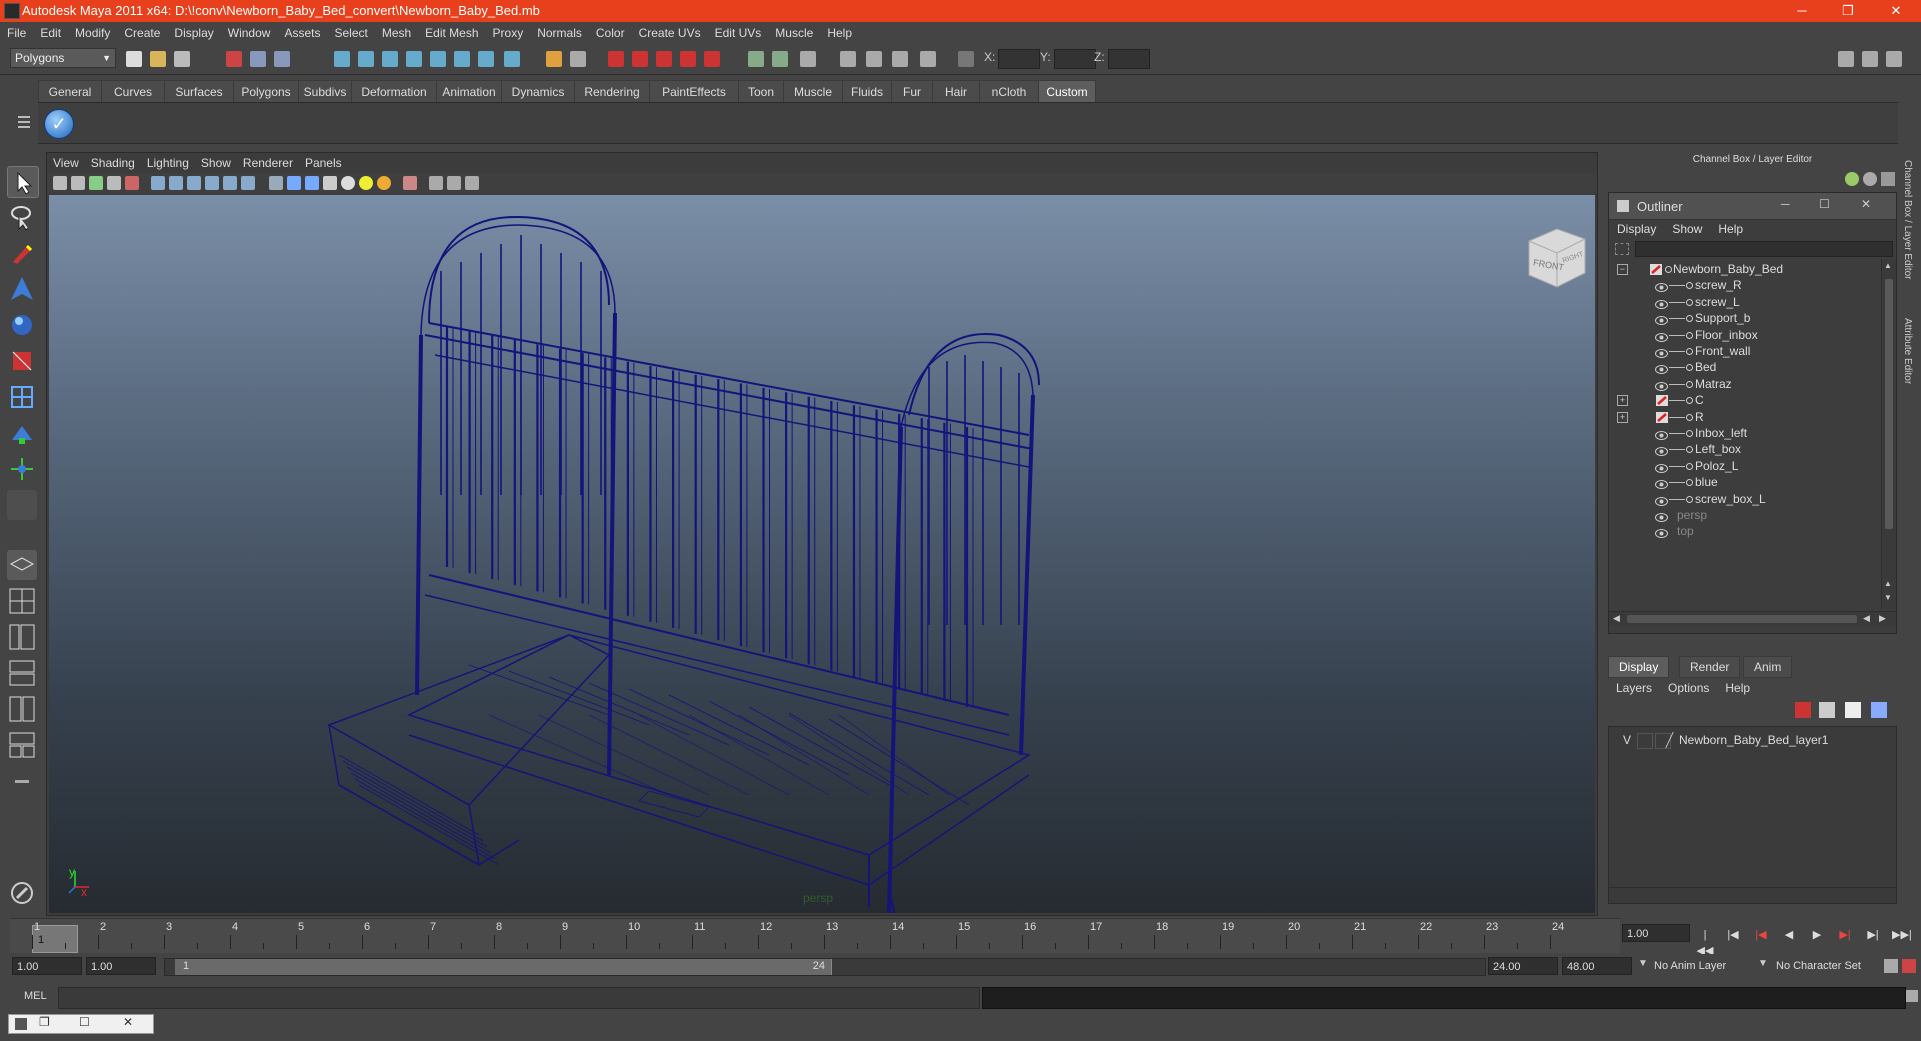 The width and height of the screenshot is (1921, 1041). I want to click on new-scene-icon, so click(134, 59).